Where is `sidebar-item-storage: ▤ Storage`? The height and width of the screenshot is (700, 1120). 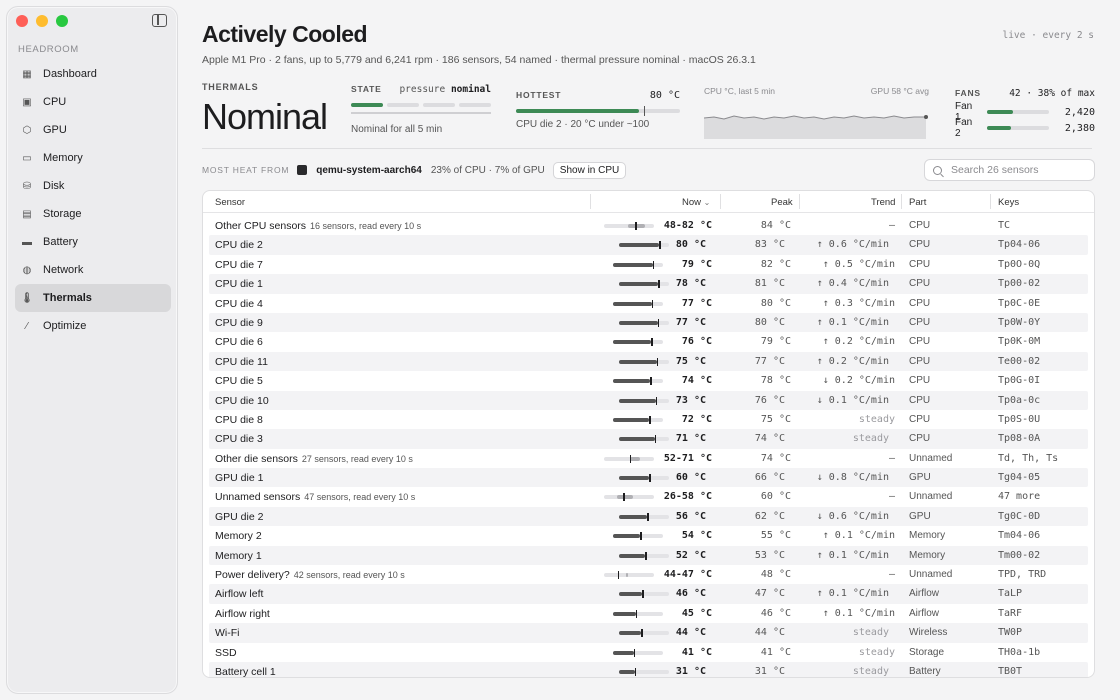 sidebar-item-storage: ▤ Storage is located at coordinates (93, 214).